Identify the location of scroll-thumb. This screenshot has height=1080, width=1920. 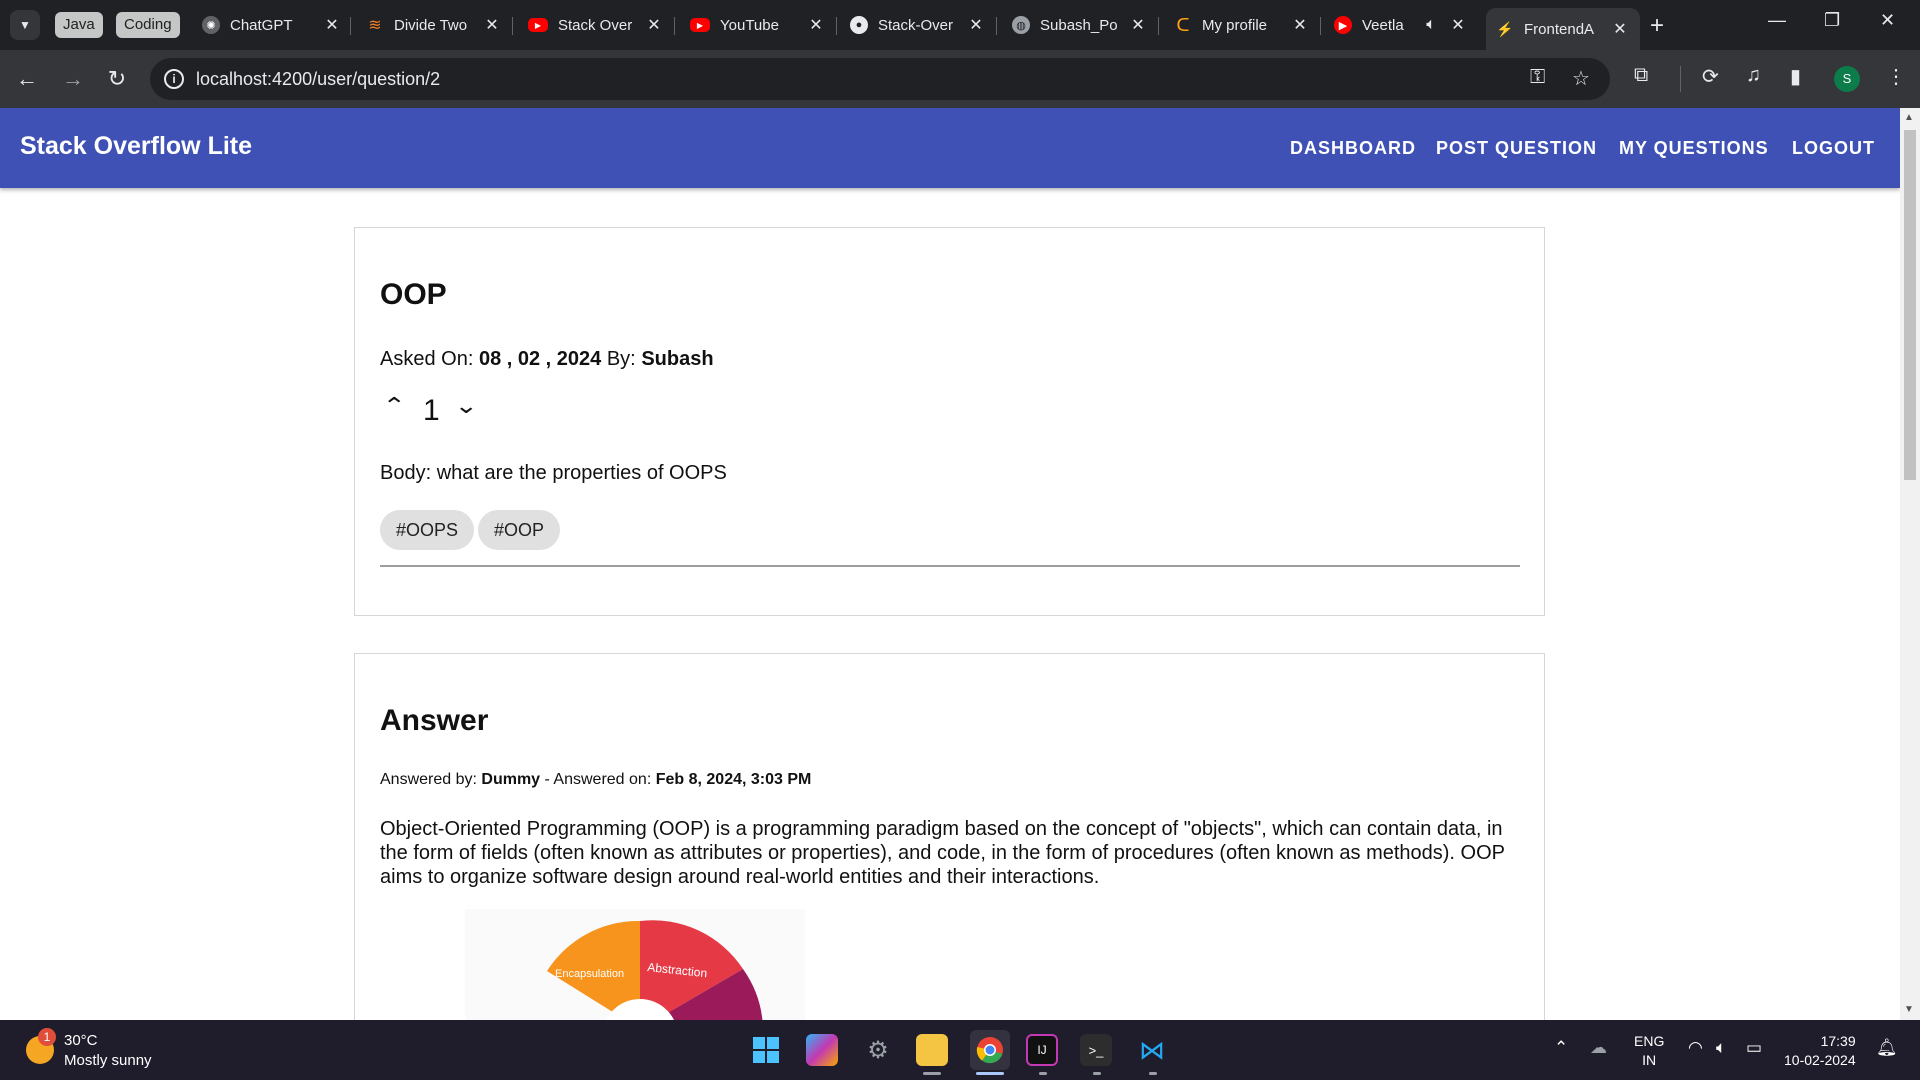
(1910, 305).